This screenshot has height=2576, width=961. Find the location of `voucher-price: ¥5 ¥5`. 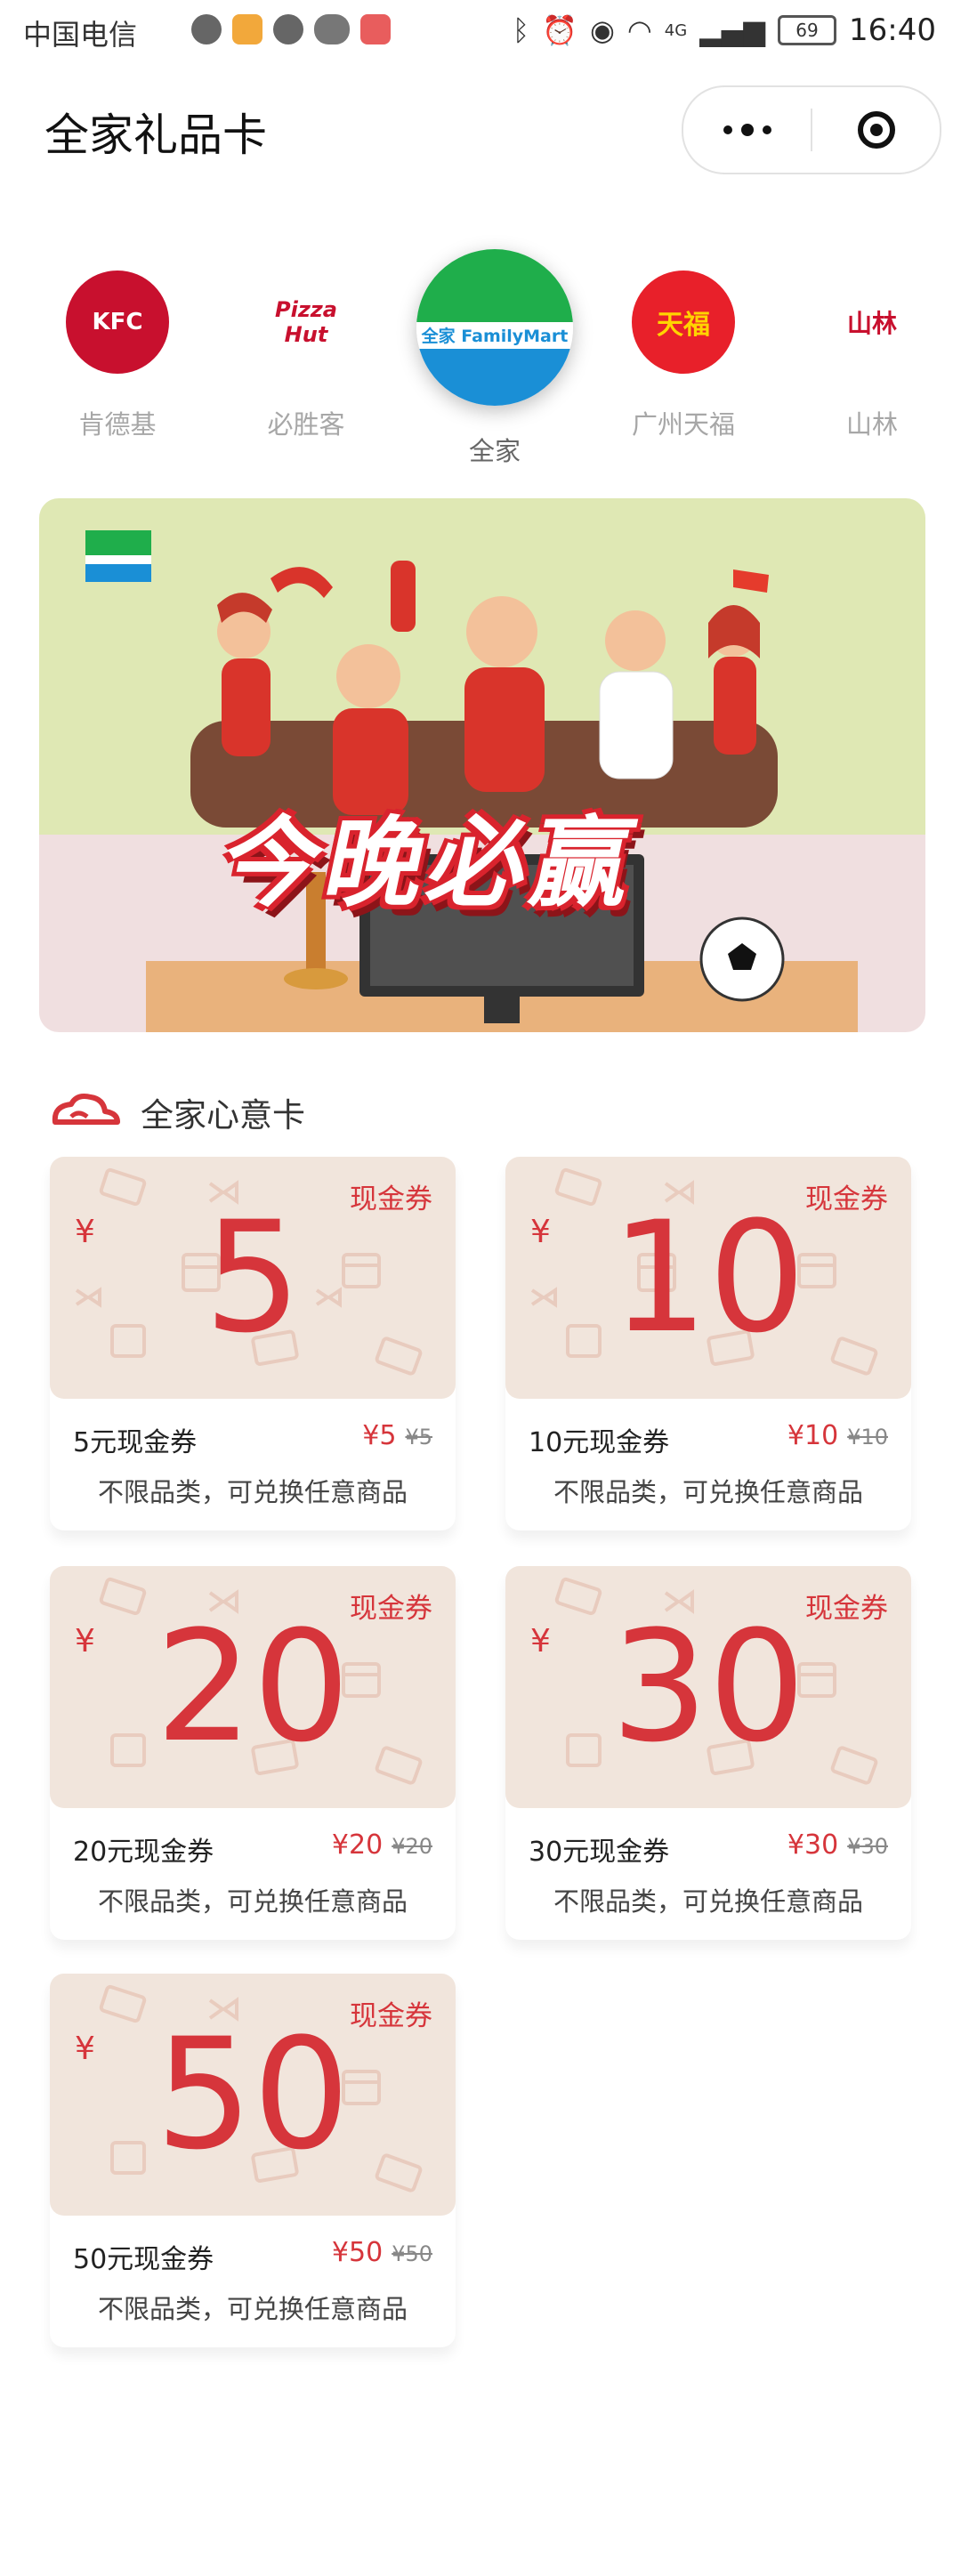

voucher-price: ¥5 ¥5 is located at coordinates (397, 1435).